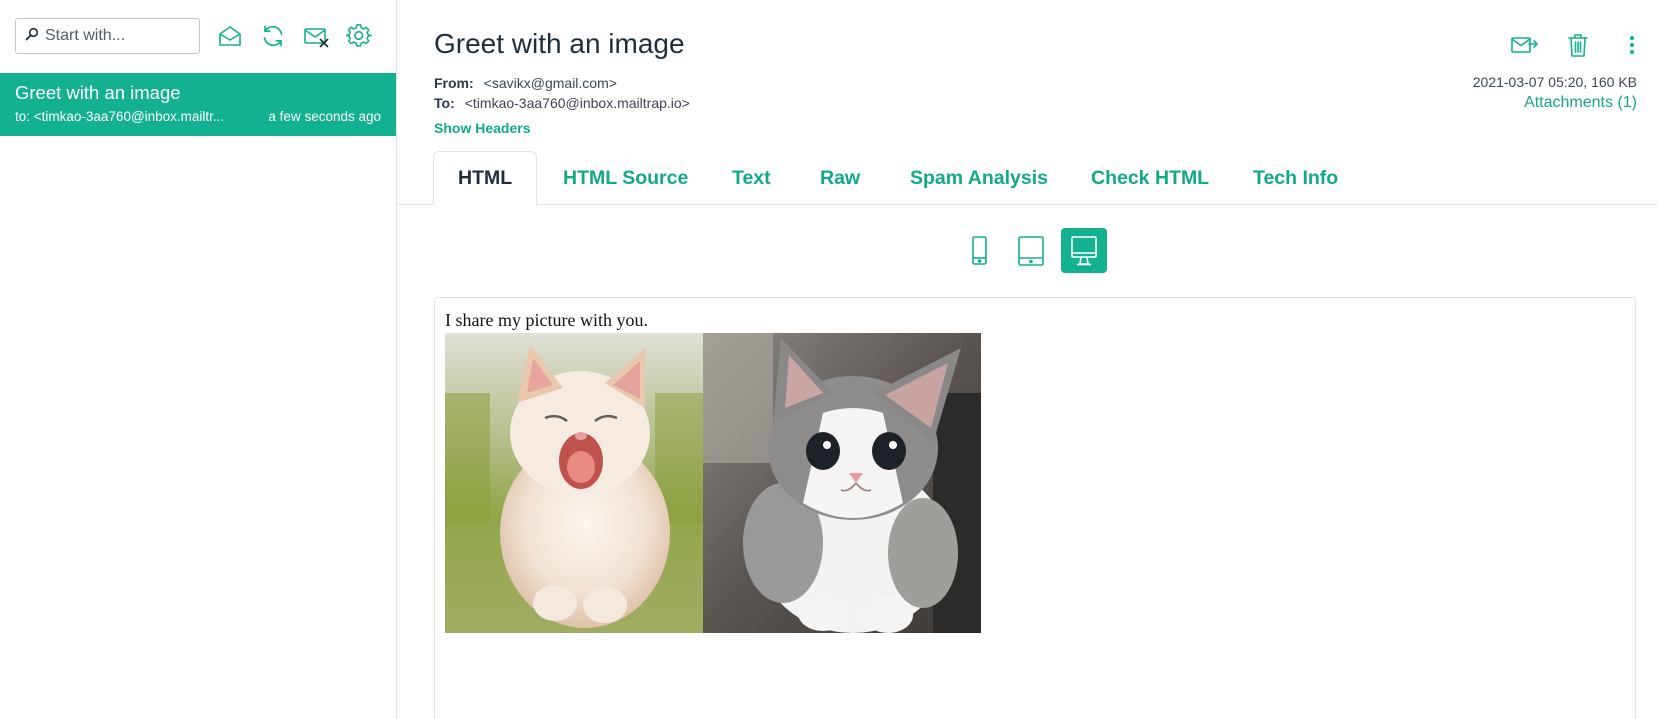 This screenshot has width=1657, height=719. What do you see at coordinates (482, 128) in the screenshot?
I see `show-headers-link: Show Headers` at bounding box center [482, 128].